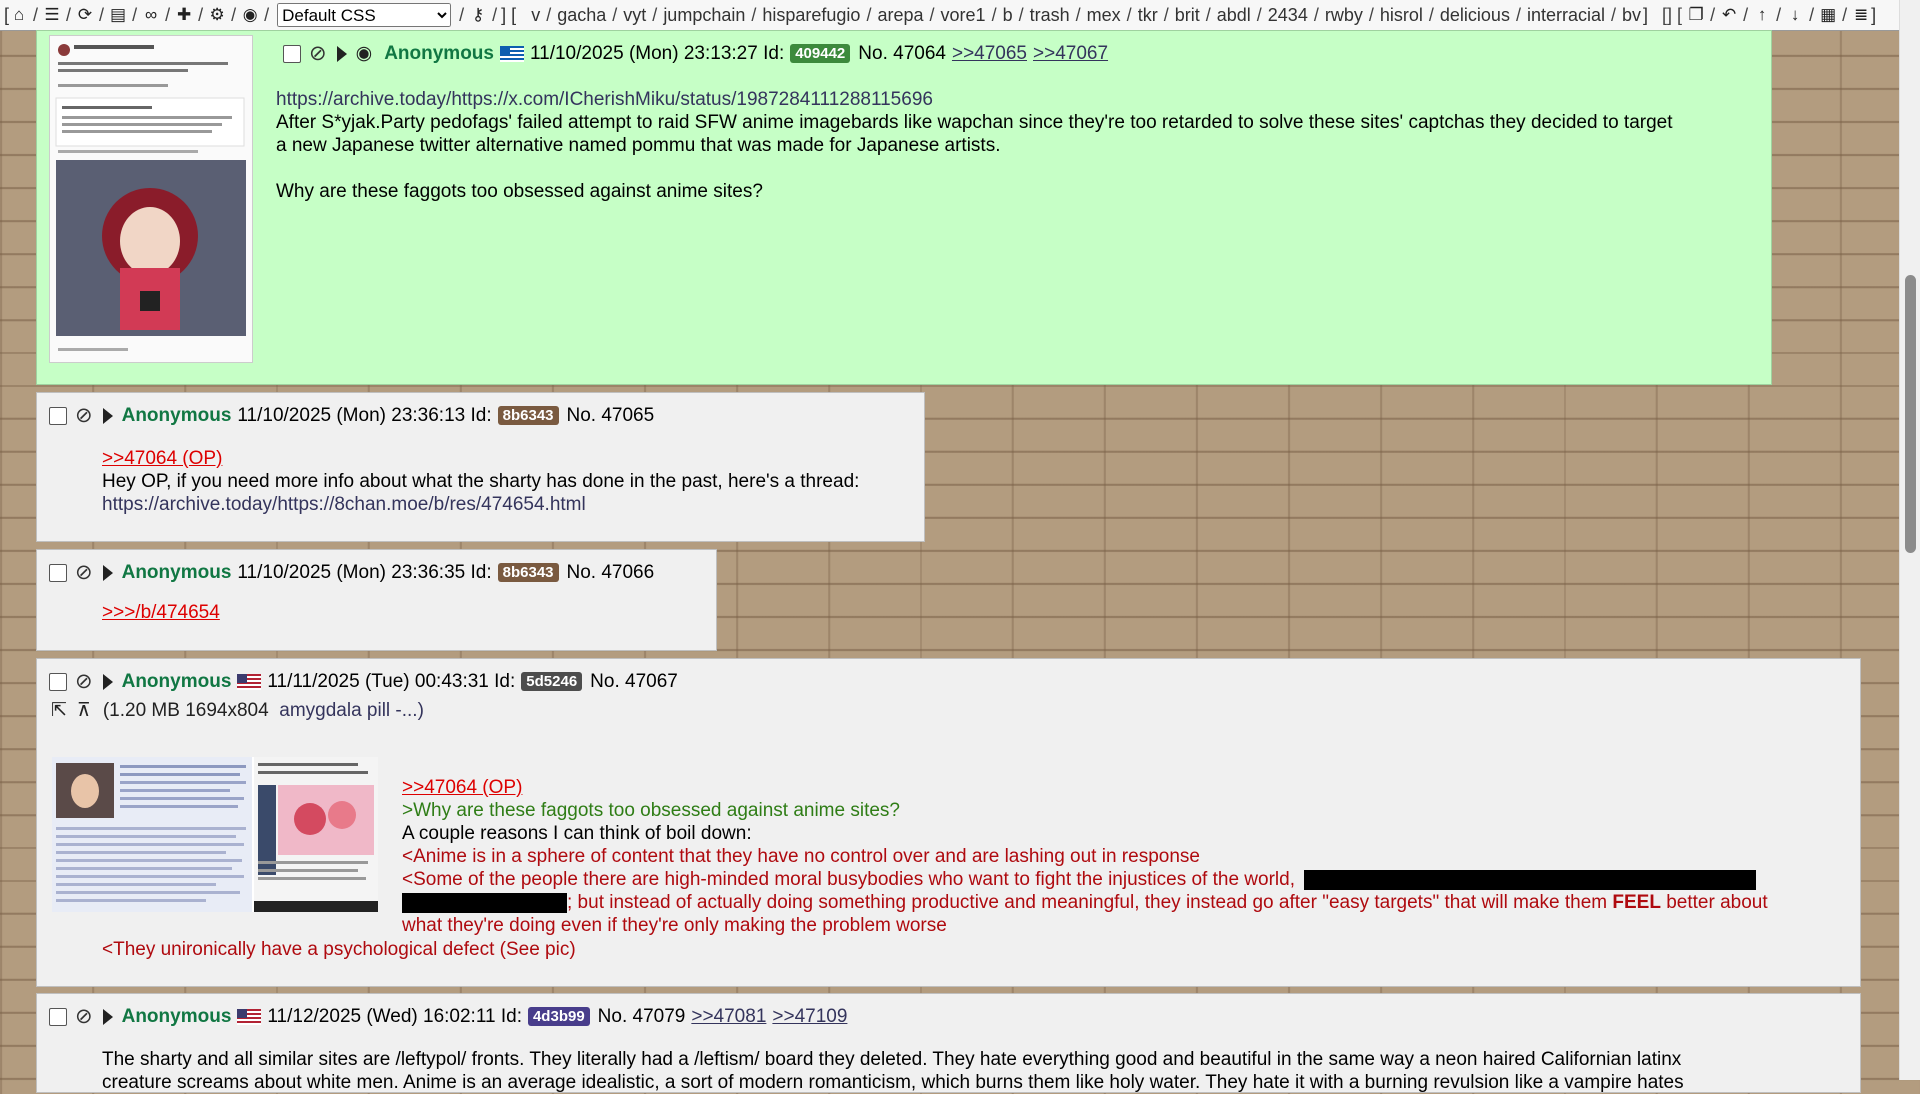 The image size is (1920, 1094). What do you see at coordinates (151, 199) in the screenshot?
I see `op-thumbnail` at bounding box center [151, 199].